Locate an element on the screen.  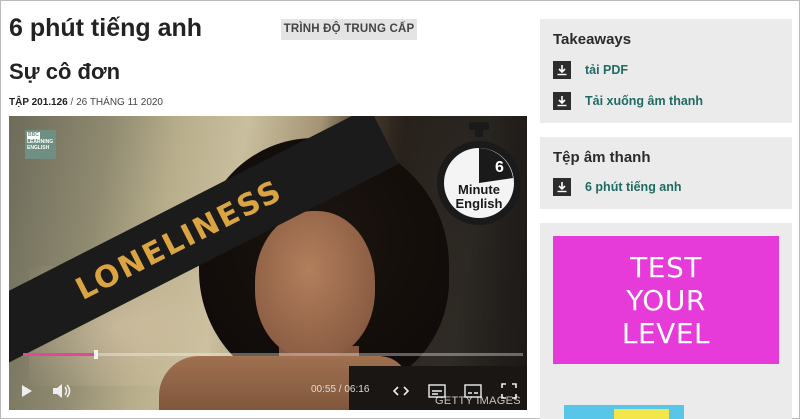
volume-button is located at coordinates (62, 391).